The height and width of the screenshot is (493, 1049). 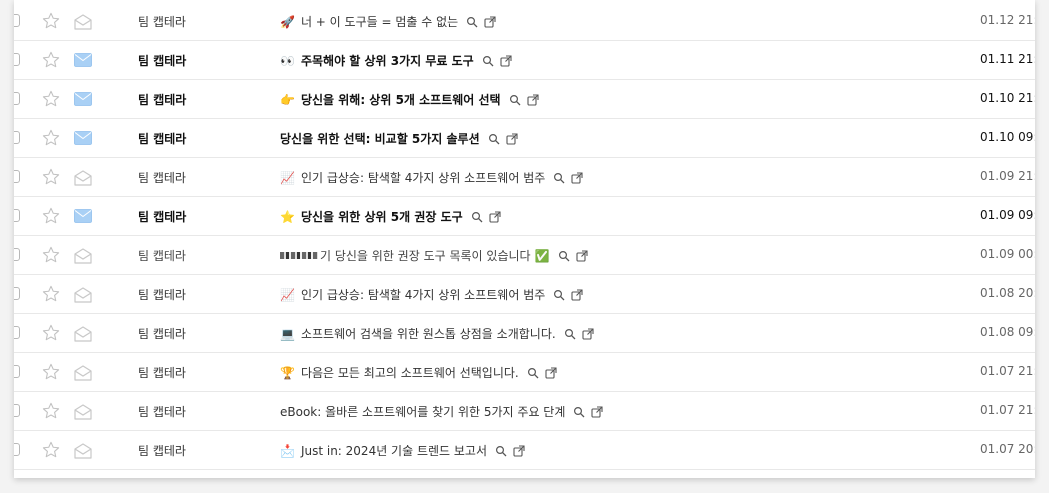 What do you see at coordinates (434, 255) in the screenshot?
I see `email-subject: 기 당신을 위한 권장 도구 목록이 있습니다 ✅` at bounding box center [434, 255].